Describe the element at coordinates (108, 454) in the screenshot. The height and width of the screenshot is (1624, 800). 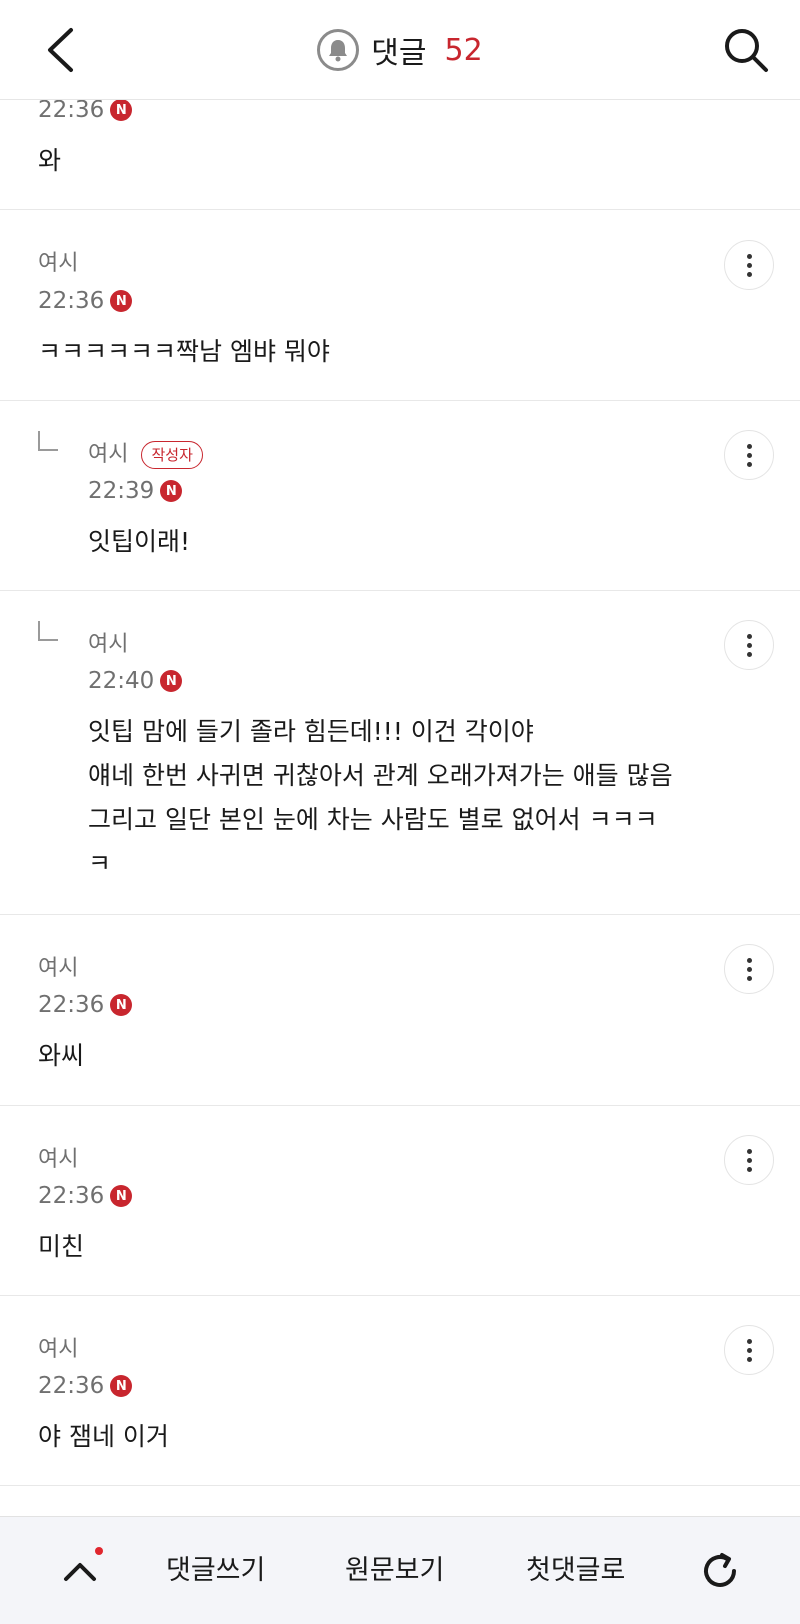
I see `comment-author-name: 여시` at that location.